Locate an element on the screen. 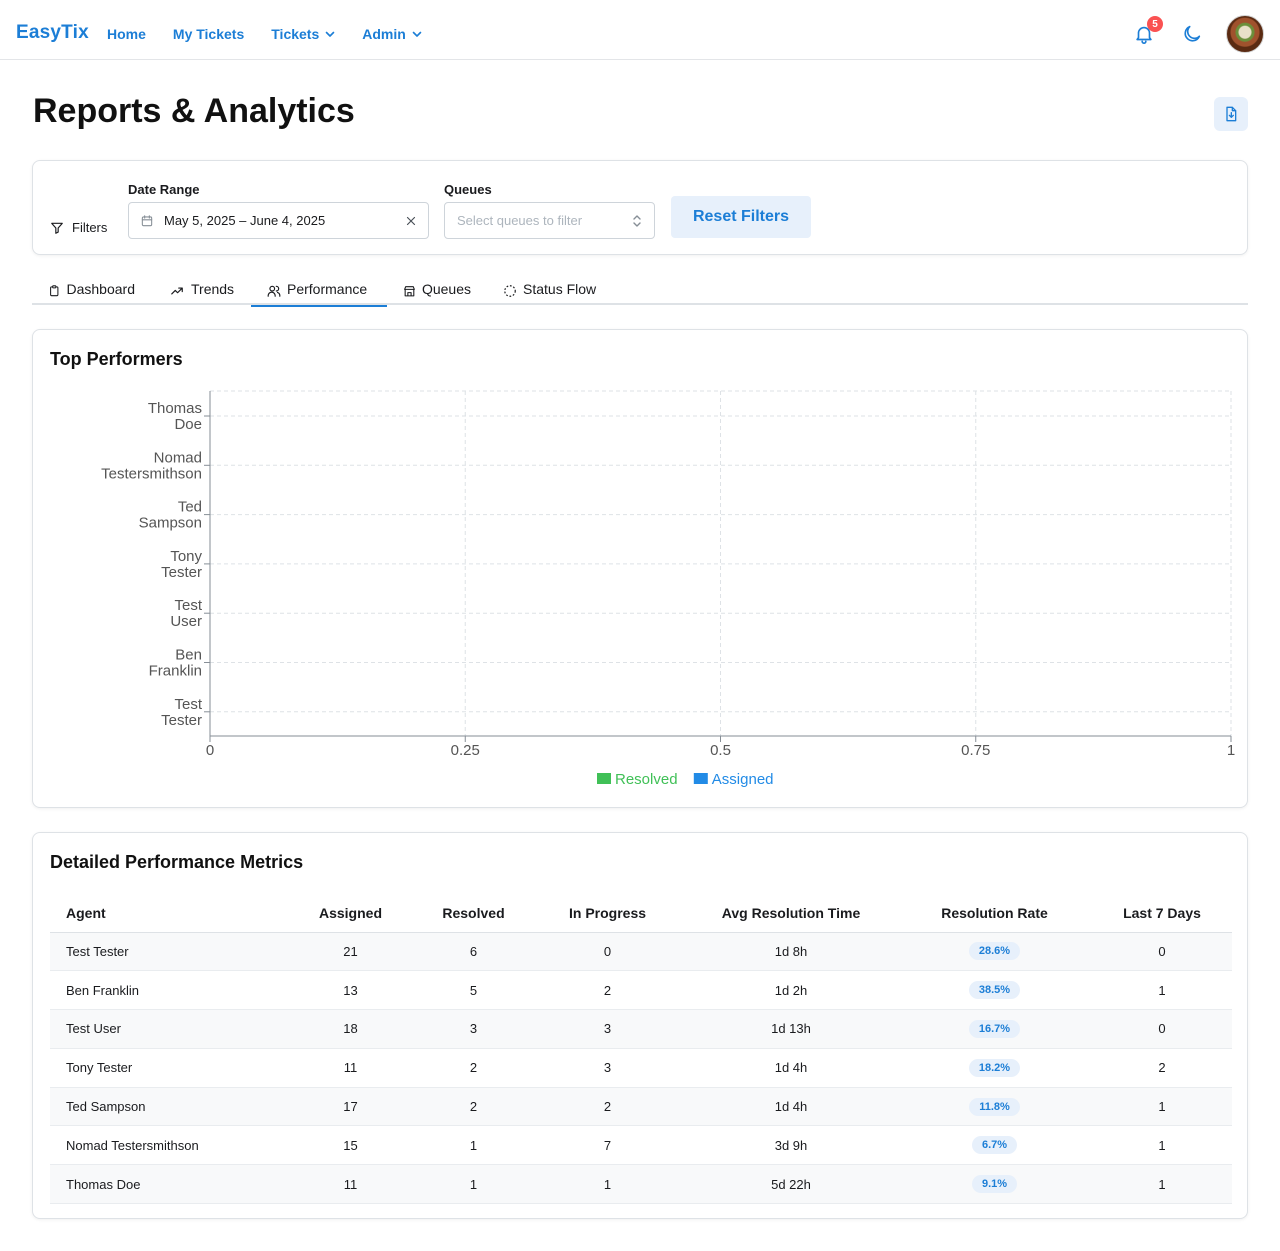 This screenshot has height=1251, width=1280. close-icon is located at coordinates (411, 221).